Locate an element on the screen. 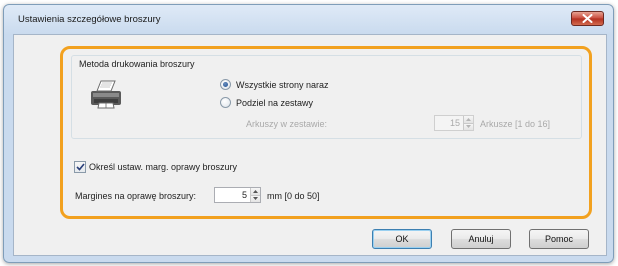  checkmark-icon is located at coordinates (80, 167).